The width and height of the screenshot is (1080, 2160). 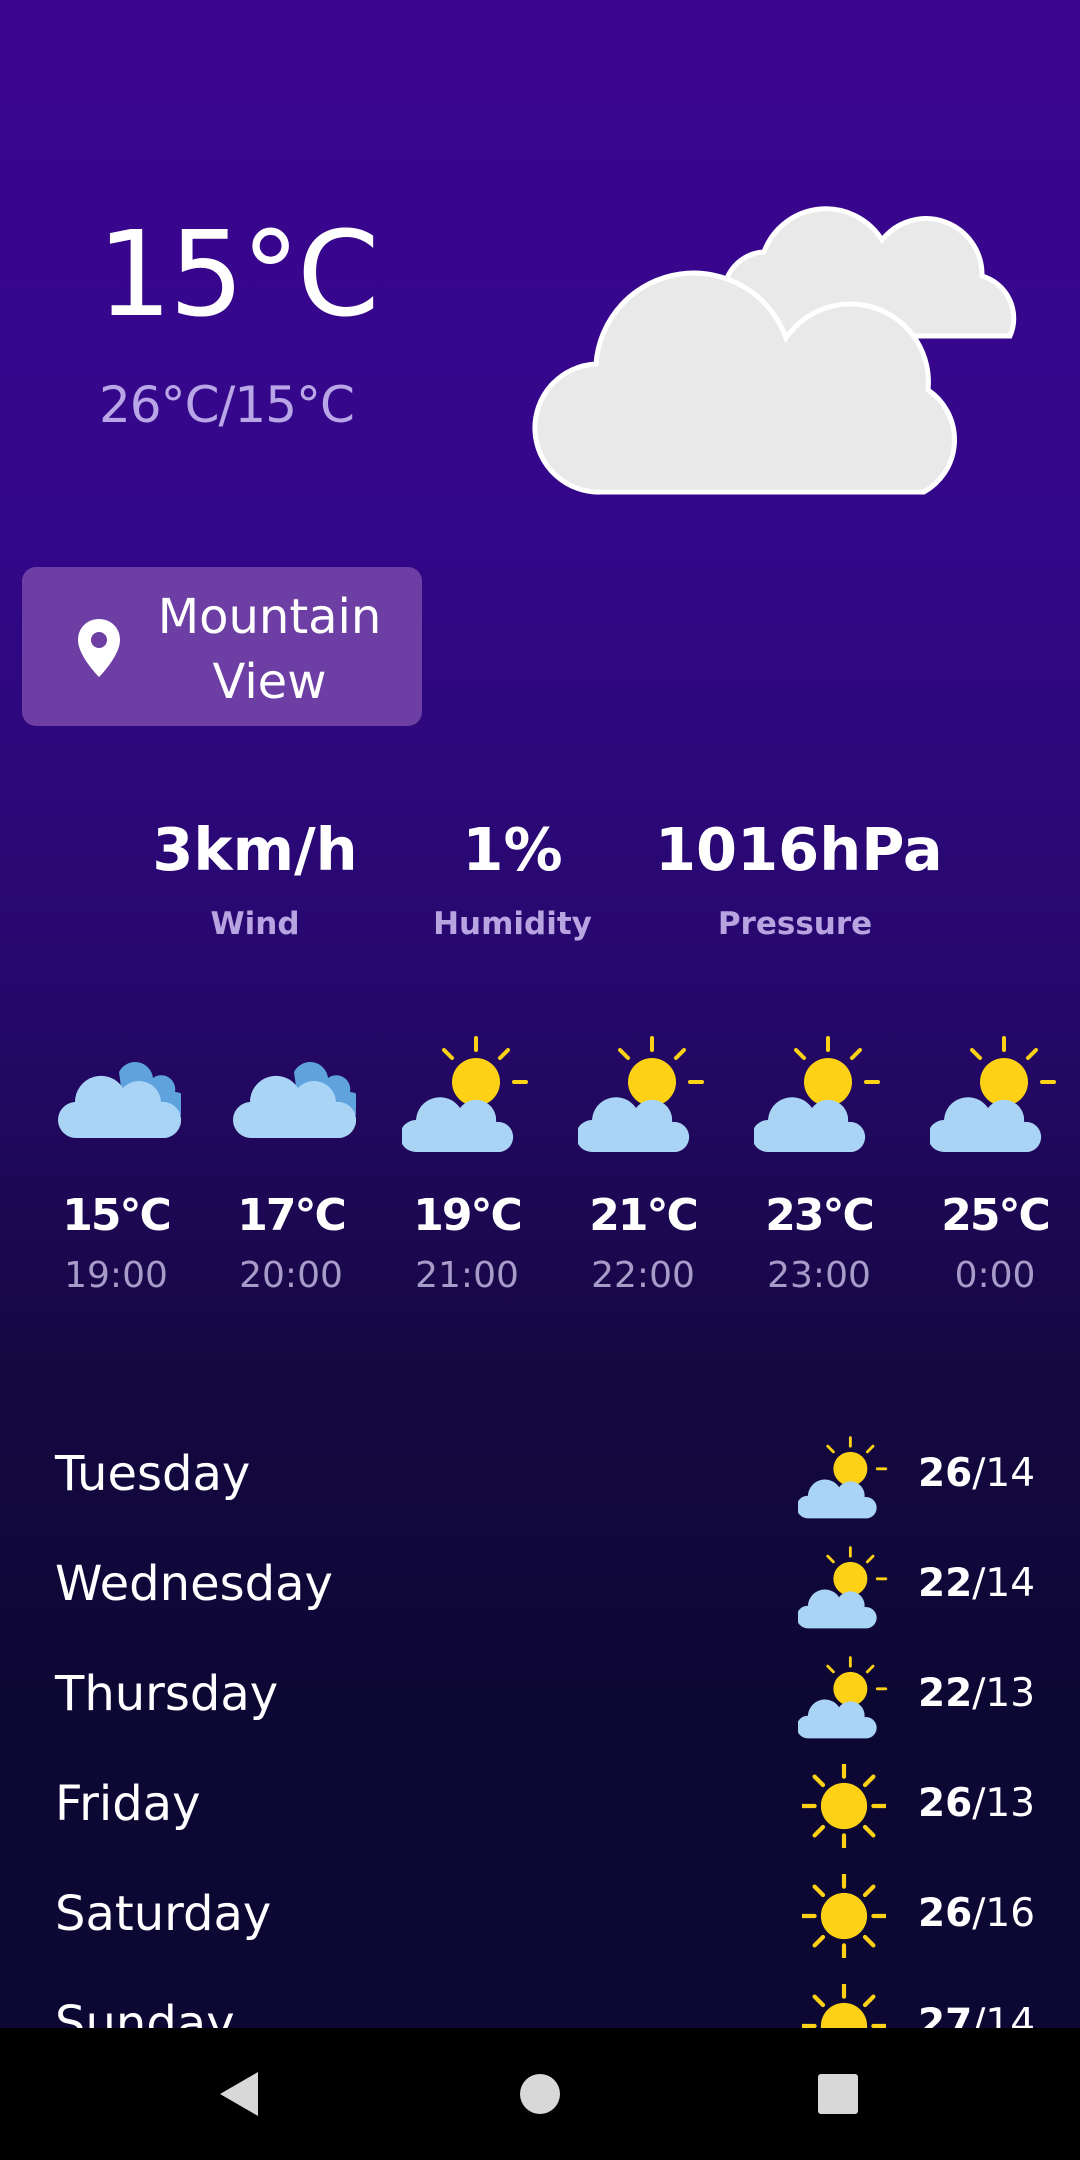 What do you see at coordinates (995, 1275) in the screenshot?
I see `hourly-time: 0:00` at bounding box center [995, 1275].